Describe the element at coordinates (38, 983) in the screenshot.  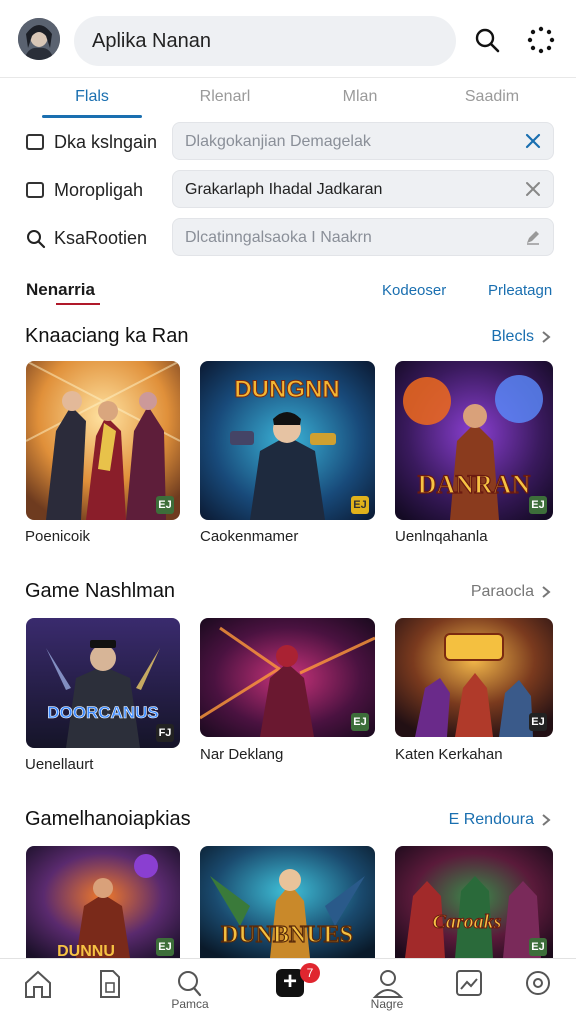
I see `home-icon` at that location.